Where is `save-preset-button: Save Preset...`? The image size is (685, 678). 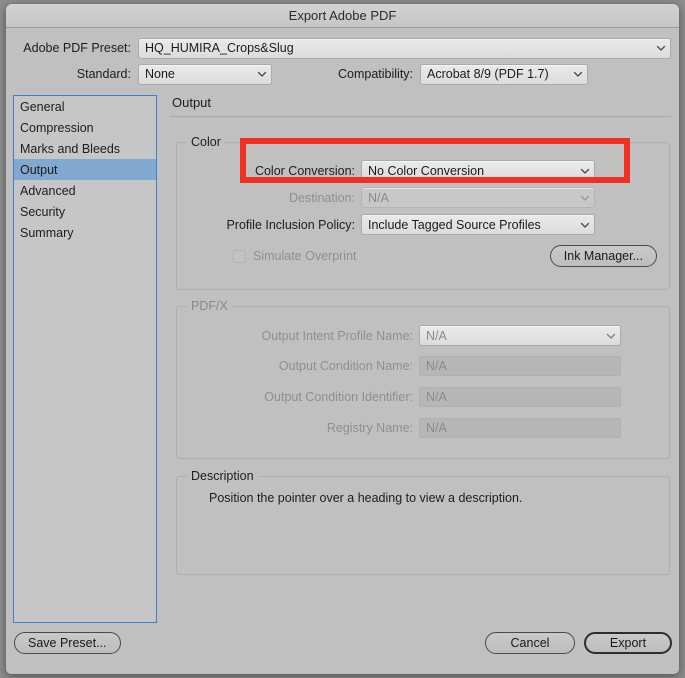 save-preset-button: Save Preset... is located at coordinates (67, 643).